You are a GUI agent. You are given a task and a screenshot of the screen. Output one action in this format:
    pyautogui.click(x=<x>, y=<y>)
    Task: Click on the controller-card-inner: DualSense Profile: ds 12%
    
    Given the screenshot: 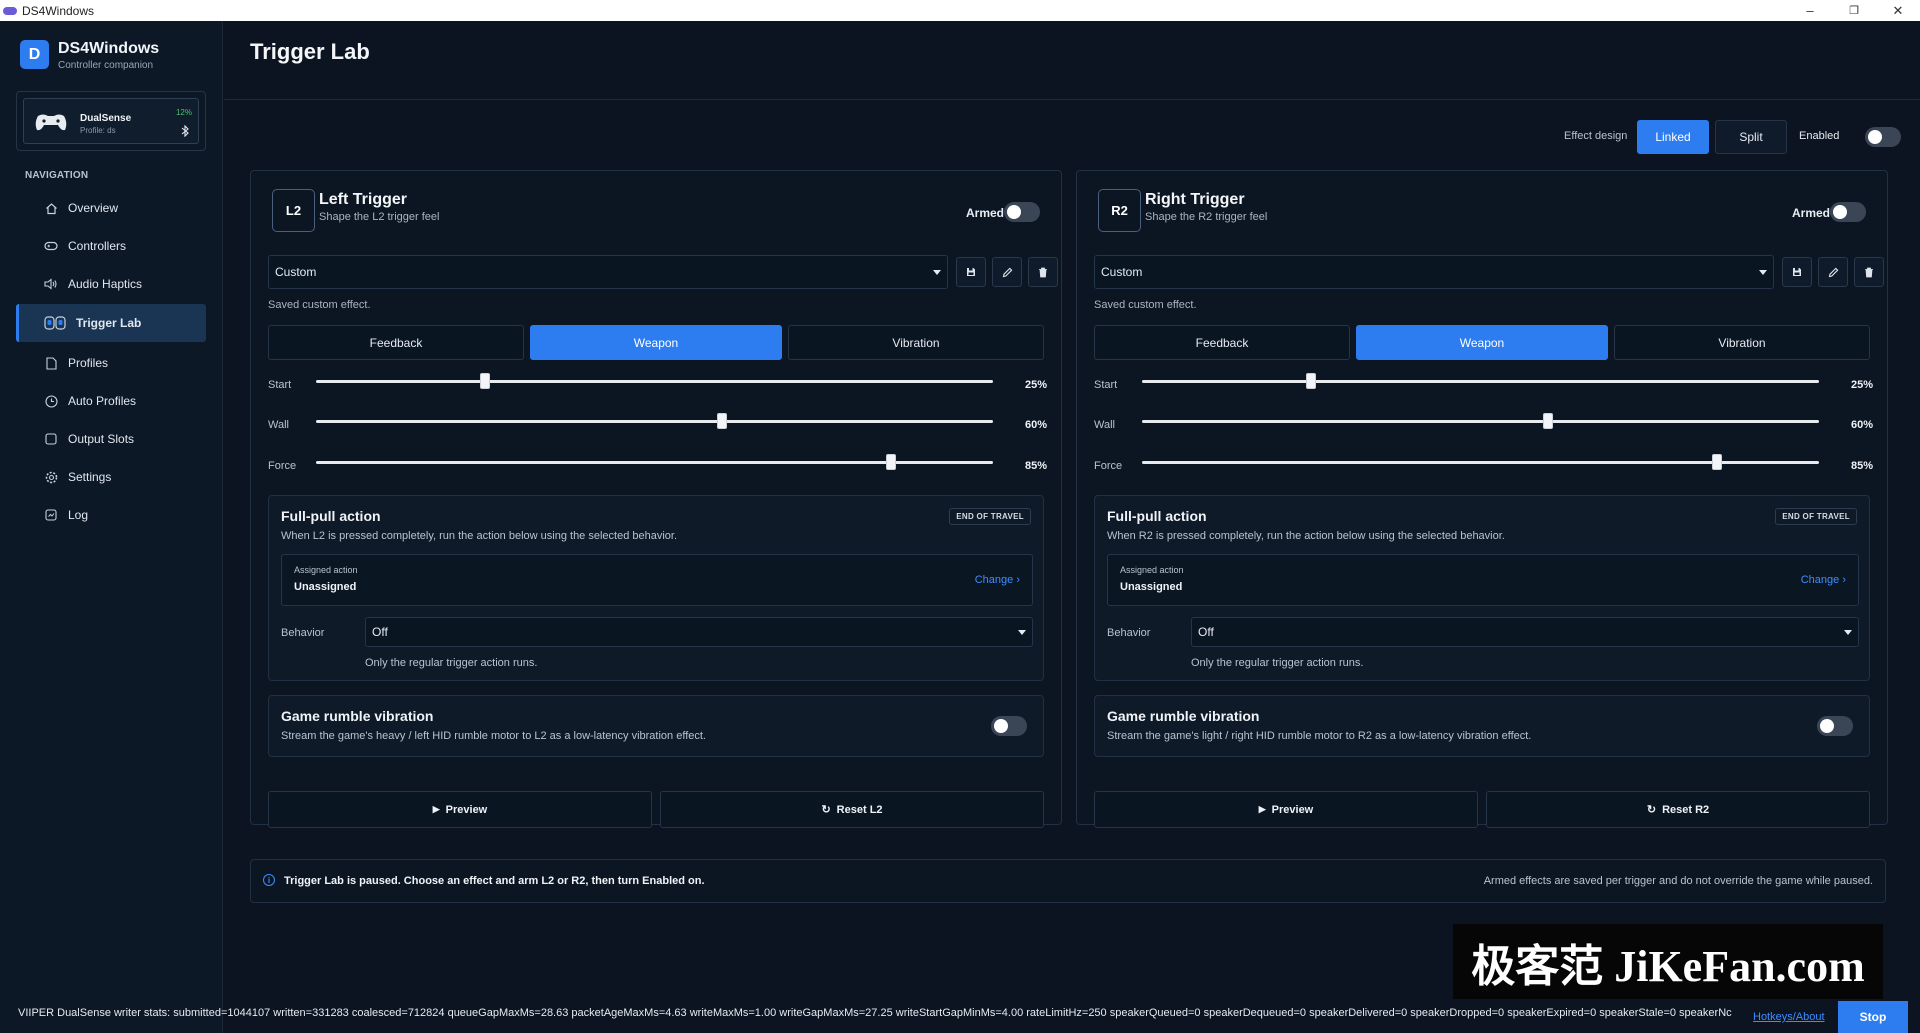 What is the action you would take?
    pyautogui.click(x=111, y=121)
    